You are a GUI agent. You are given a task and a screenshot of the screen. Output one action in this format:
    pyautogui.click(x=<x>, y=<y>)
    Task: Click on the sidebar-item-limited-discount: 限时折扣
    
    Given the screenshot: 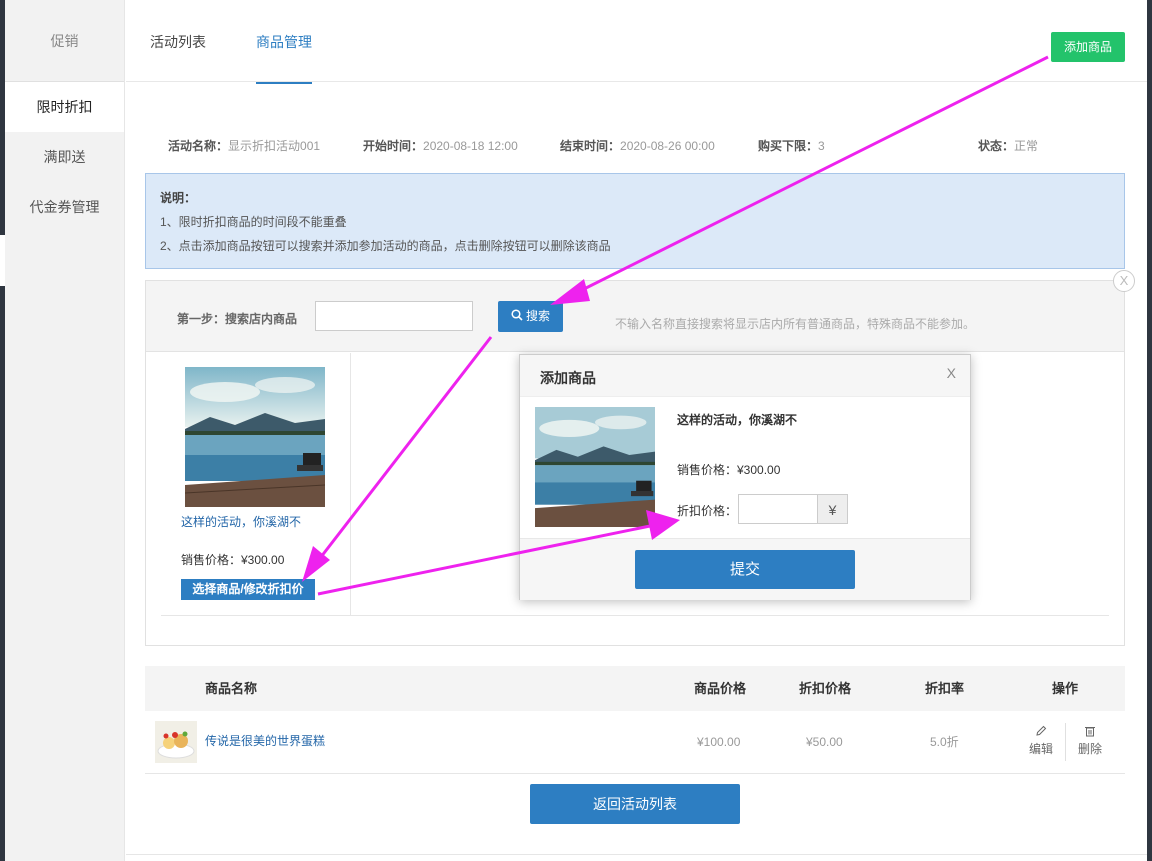 What is the action you would take?
    pyautogui.click(x=64, y=107)
    